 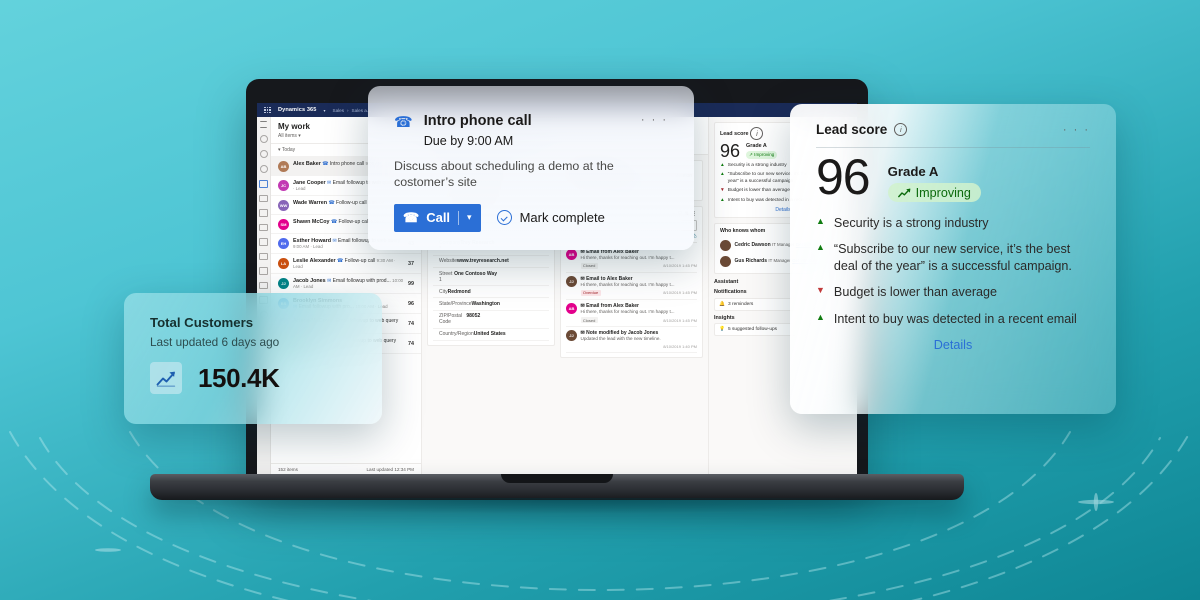 I want to click on list-last-updated: Last updated 12:34 PM, so click(x=390, y=469).